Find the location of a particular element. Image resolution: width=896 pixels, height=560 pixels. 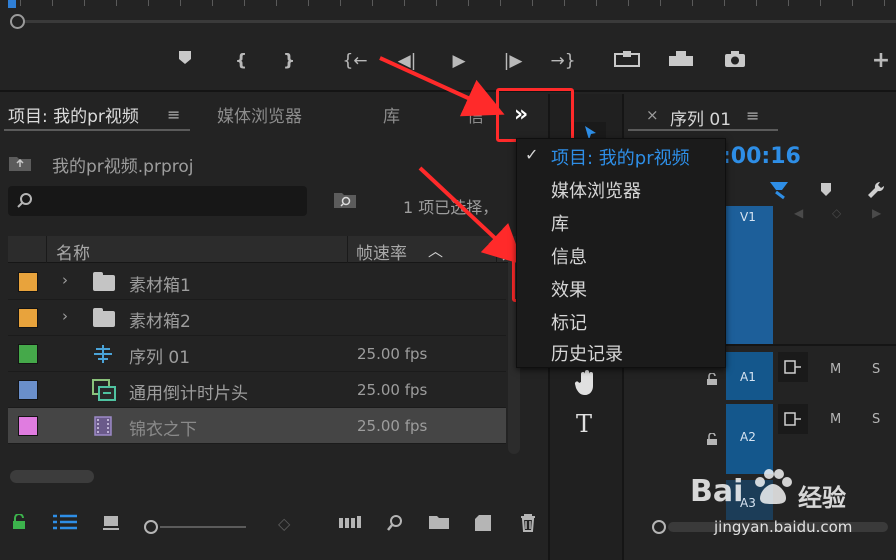

menu-item-info: 信息 is located at coordinates (621, 254).